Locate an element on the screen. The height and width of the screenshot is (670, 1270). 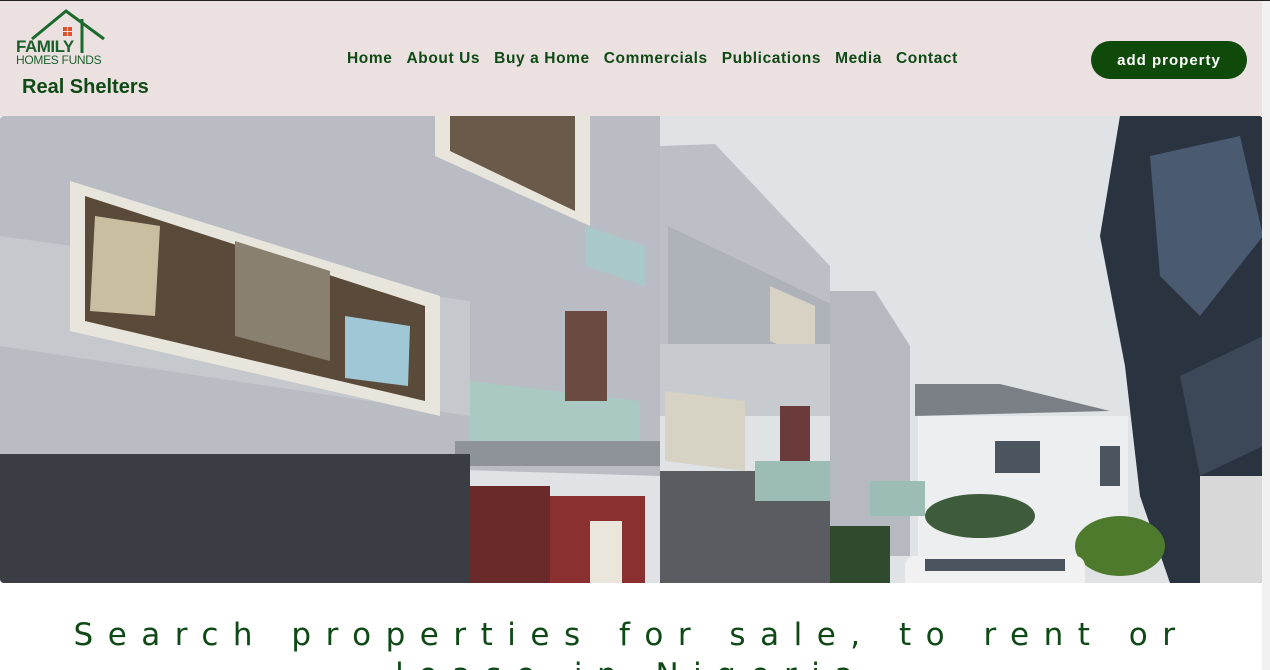
nav-contact: Contact is located at coordinates (927, 59).